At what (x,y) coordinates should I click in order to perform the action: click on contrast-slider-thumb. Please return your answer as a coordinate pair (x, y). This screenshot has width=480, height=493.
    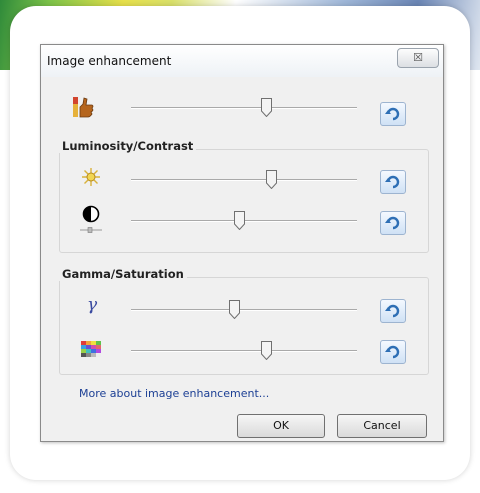
    Looking at the image, I should click on (239, 221).